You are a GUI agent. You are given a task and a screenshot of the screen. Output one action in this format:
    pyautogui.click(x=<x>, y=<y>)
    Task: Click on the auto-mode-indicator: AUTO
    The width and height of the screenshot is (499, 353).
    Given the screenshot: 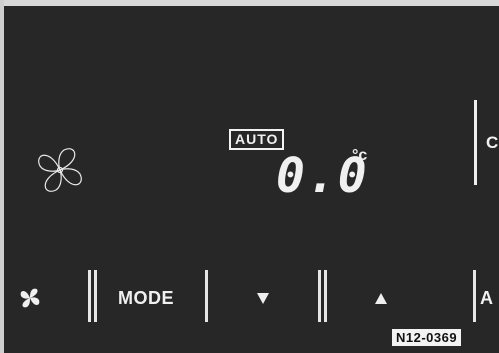 What is the action you would take?
    pyautogui.click(x=257, y=139)
    